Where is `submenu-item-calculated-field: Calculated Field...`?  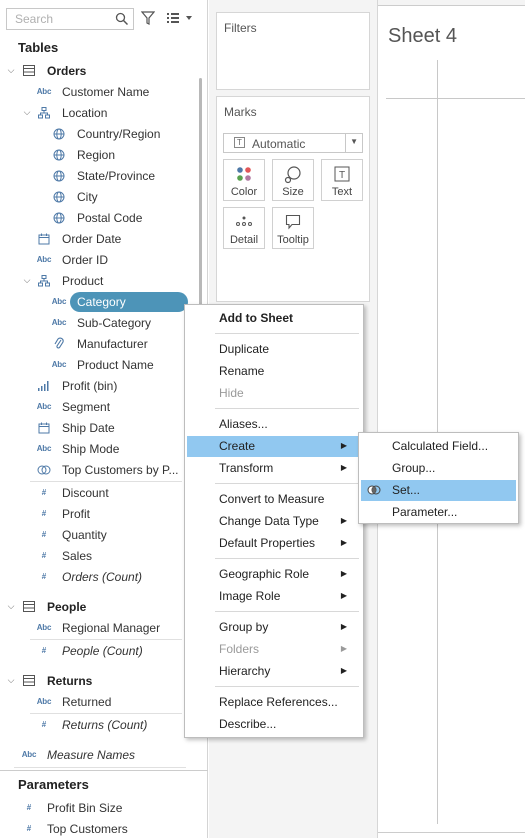
submenu-item-calculated-field: Calculated Field... is located at coordinates (438, 446).